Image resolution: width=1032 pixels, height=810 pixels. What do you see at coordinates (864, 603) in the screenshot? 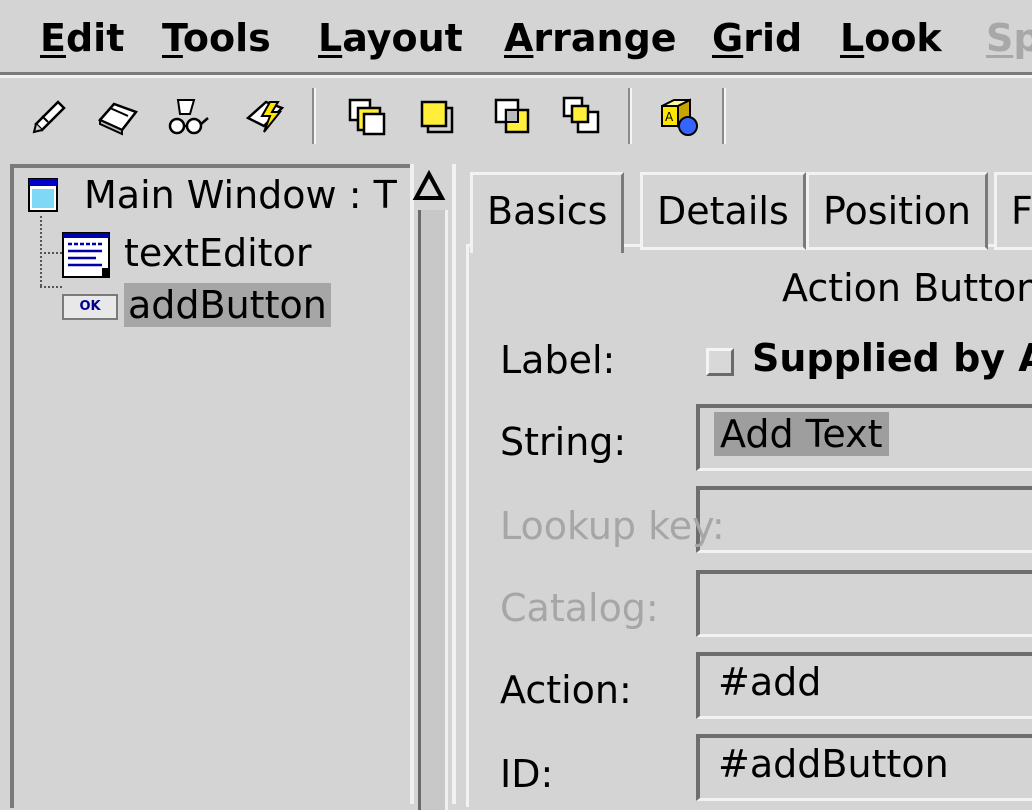
I see `catalog-input` at bounding box center [864, 603].